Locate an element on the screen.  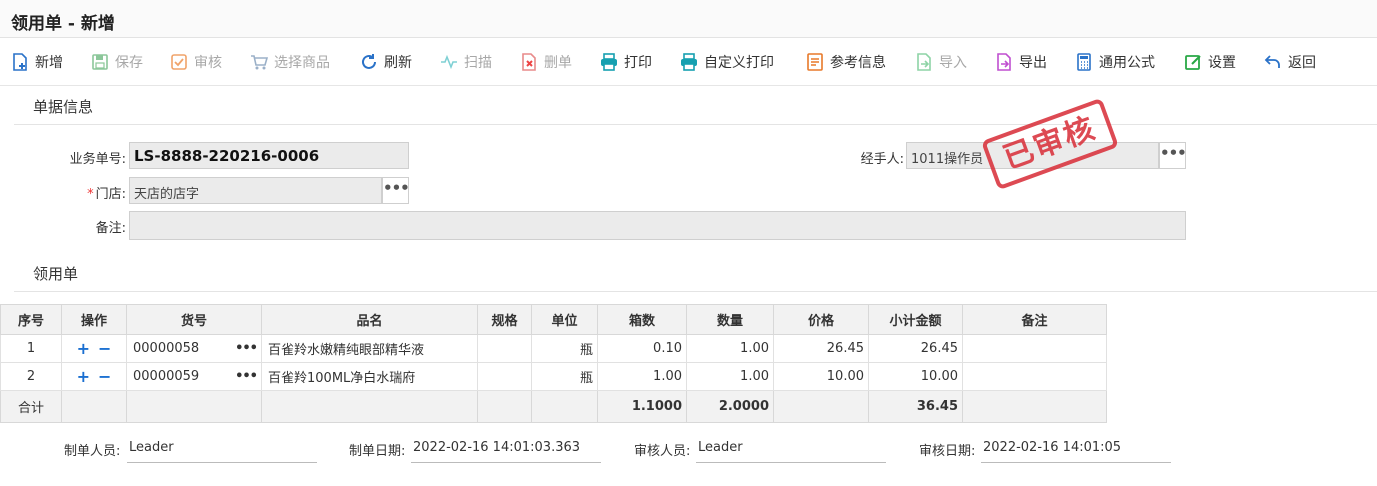
remark-field is located at coordinates (657, 225).